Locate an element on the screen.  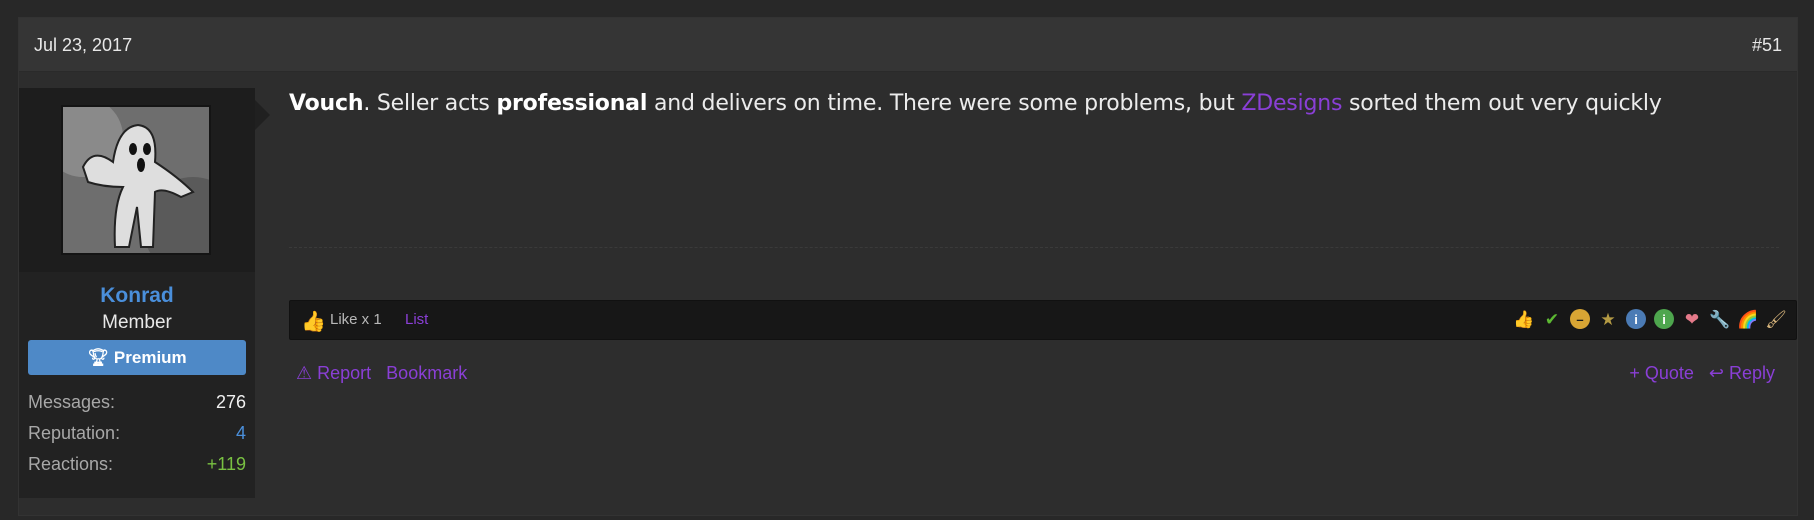
bookmark-label: Bookmark is located at coordinates (427, 373).